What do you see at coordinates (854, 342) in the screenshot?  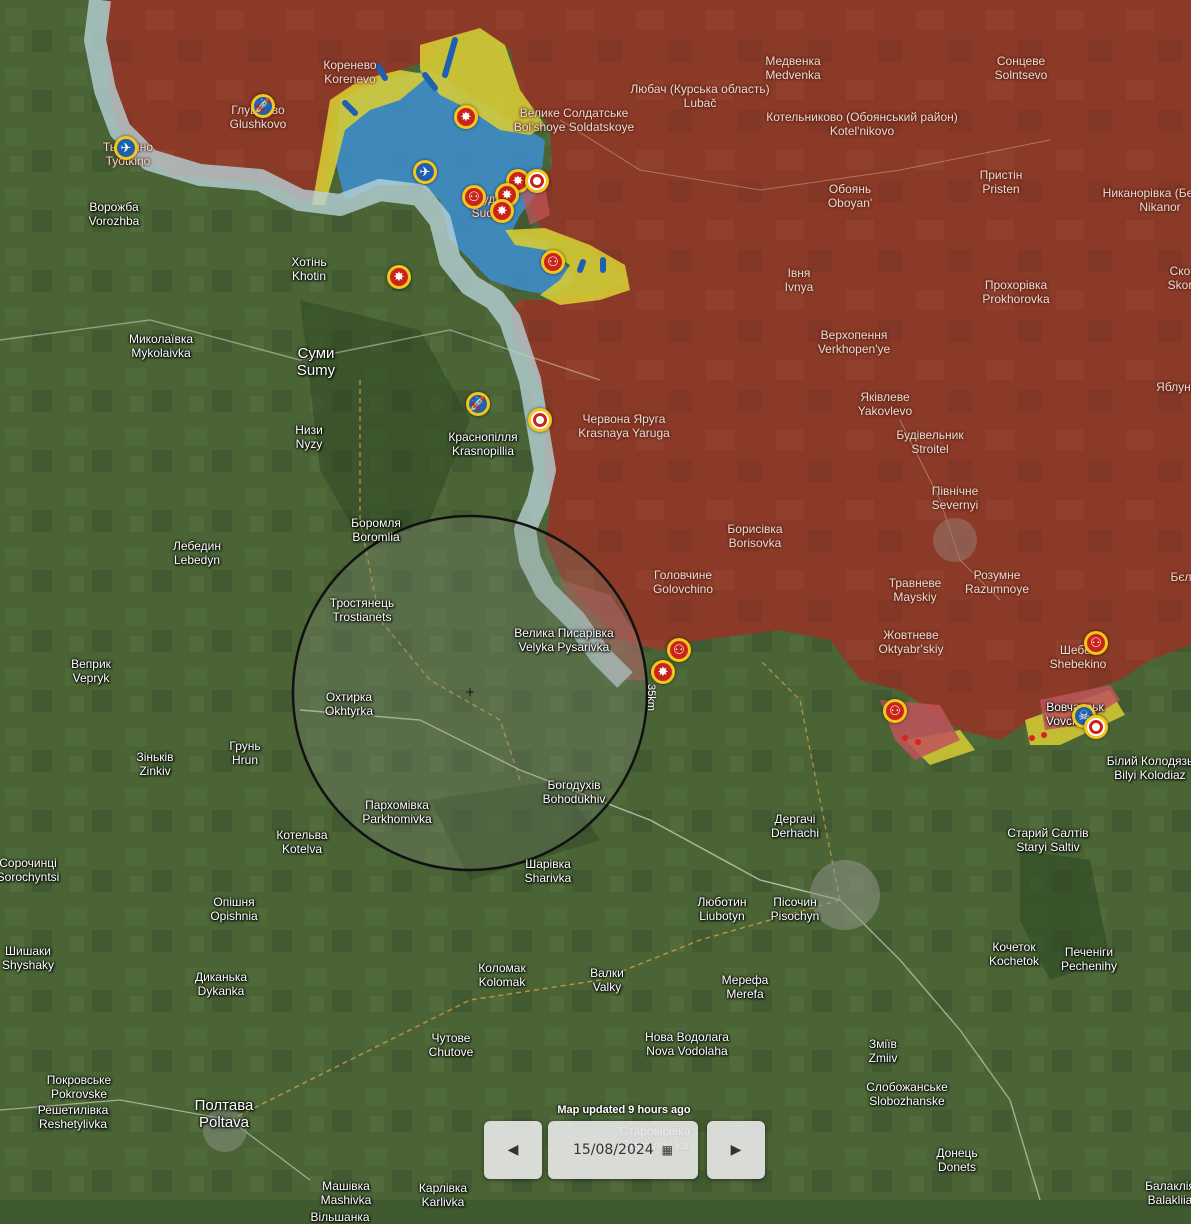 I see `city-label: ВерхопенняVerkhopen'ye` at bounding box center [854, 342].